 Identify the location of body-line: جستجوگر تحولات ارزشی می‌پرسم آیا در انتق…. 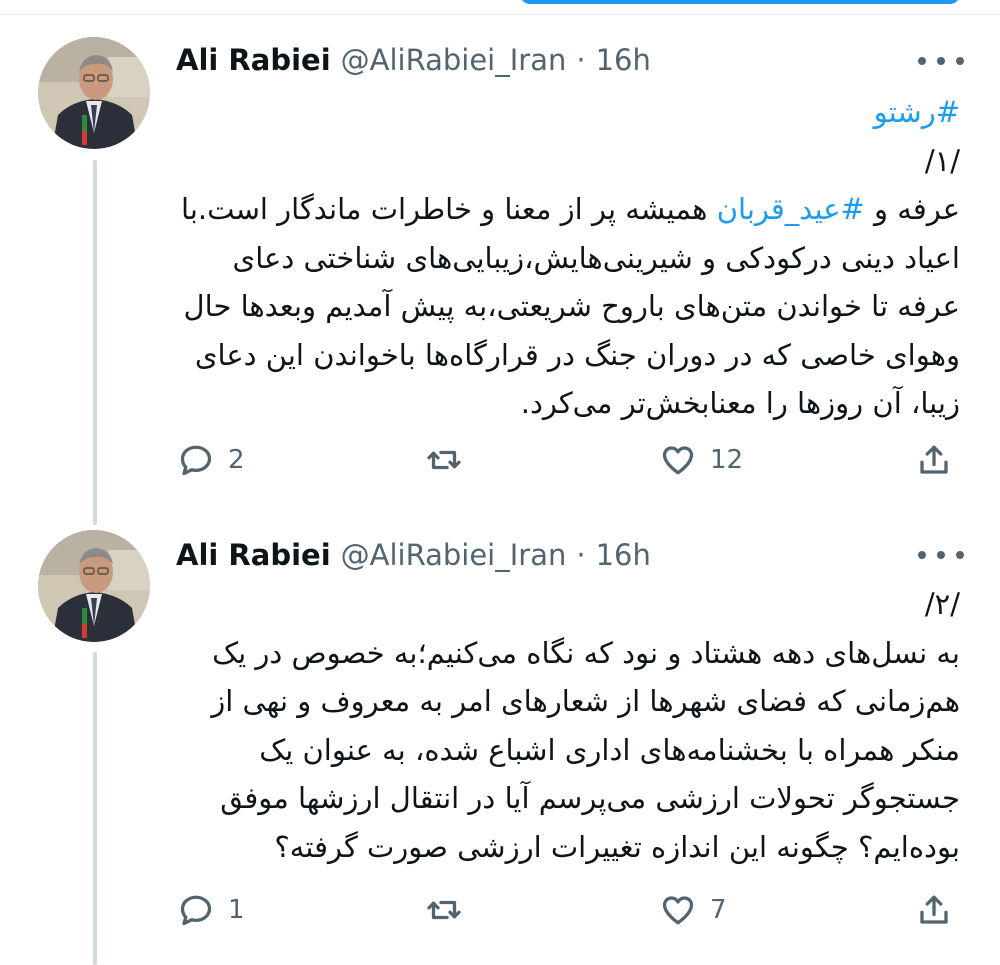
(590, 798).